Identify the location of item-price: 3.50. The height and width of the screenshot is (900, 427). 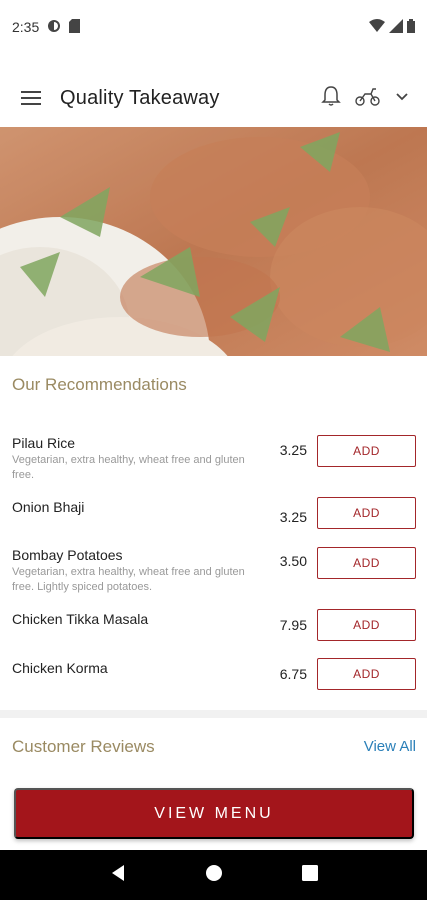
(293, 561).